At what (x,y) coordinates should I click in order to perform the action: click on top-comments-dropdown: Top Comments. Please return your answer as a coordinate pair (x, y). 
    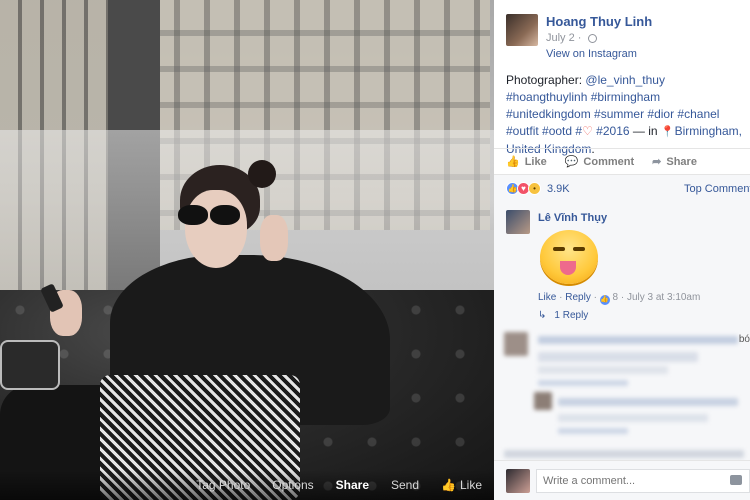
    Looking at the image, I should click on (717, 189).